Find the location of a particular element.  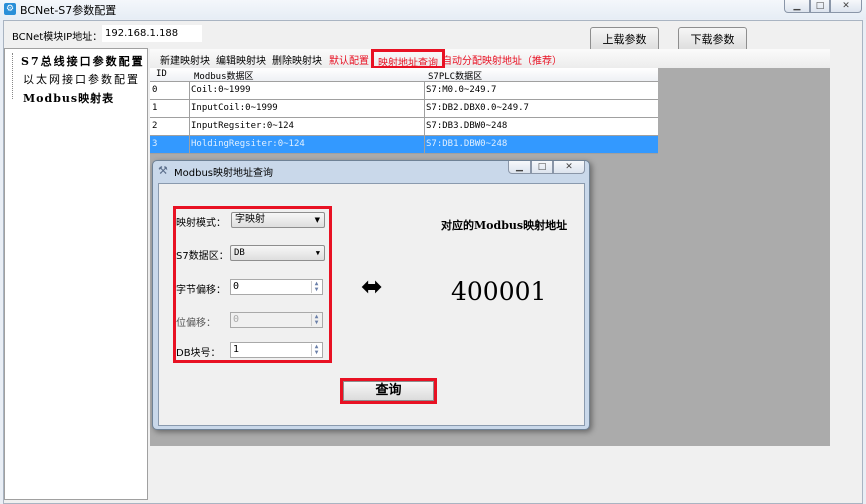

bit-offset-label: 位偏移： is located at coordinates (196, 323).